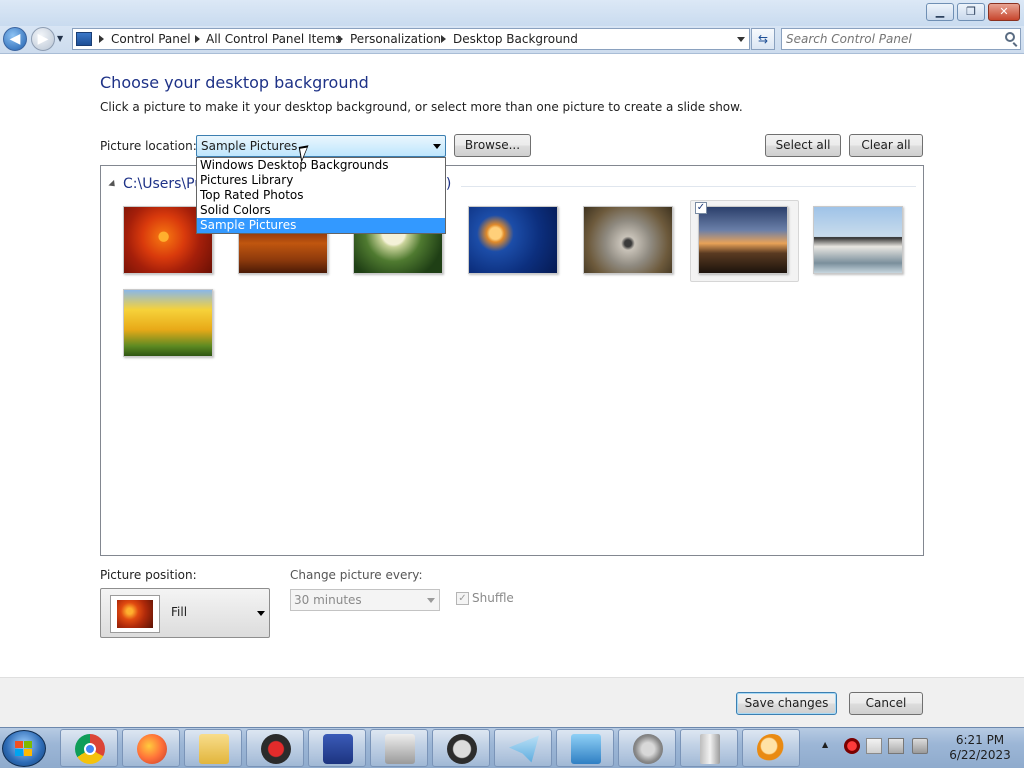  I want to click on gear-icon, so click(276, 749).